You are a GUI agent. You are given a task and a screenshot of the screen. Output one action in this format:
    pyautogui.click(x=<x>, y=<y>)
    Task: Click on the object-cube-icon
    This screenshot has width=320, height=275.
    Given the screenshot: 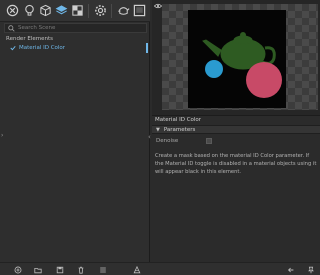 What is the action you would take?
    pyautogui.click(x=45, y=10)
    